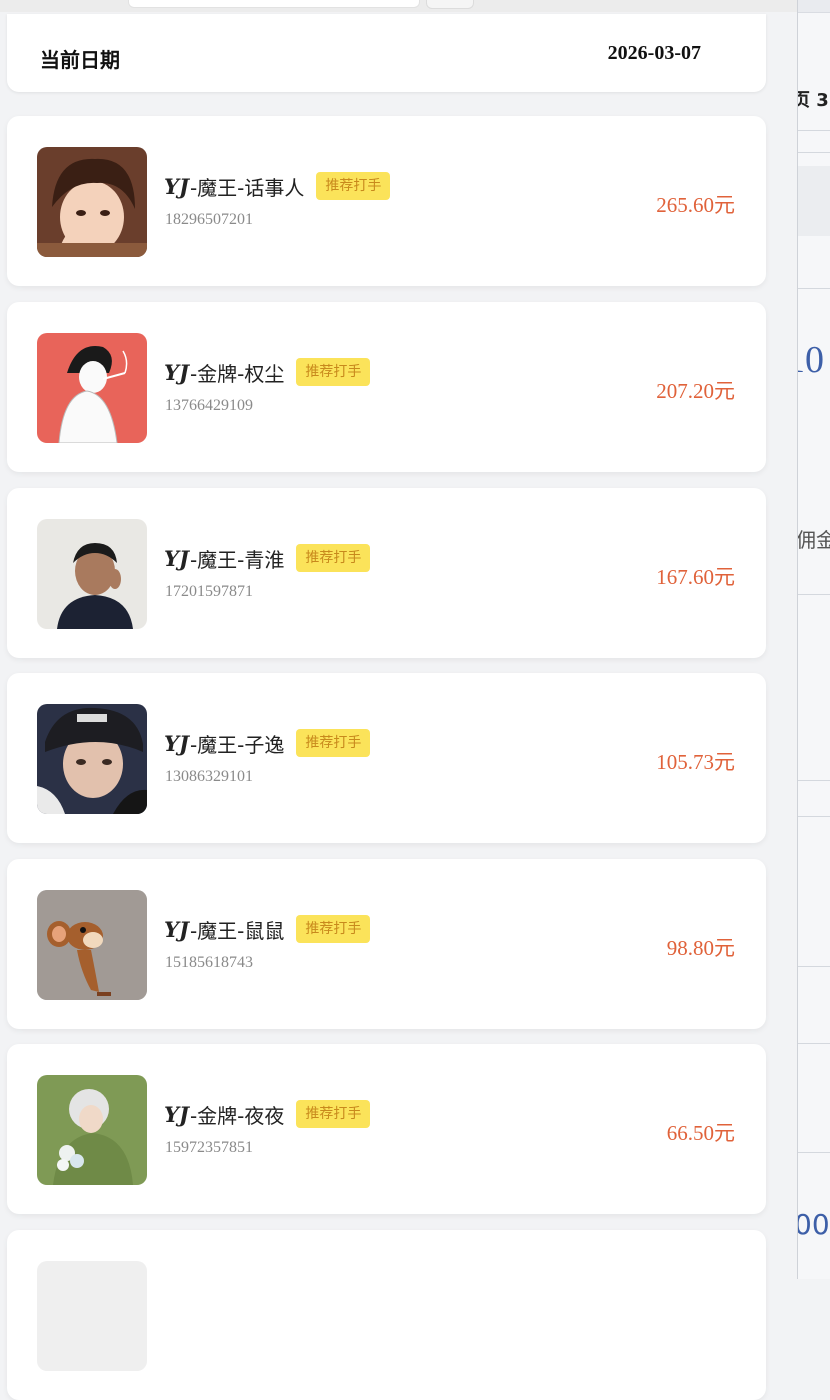  I want to click on background-window-label: 佣金, so click(813, 540).